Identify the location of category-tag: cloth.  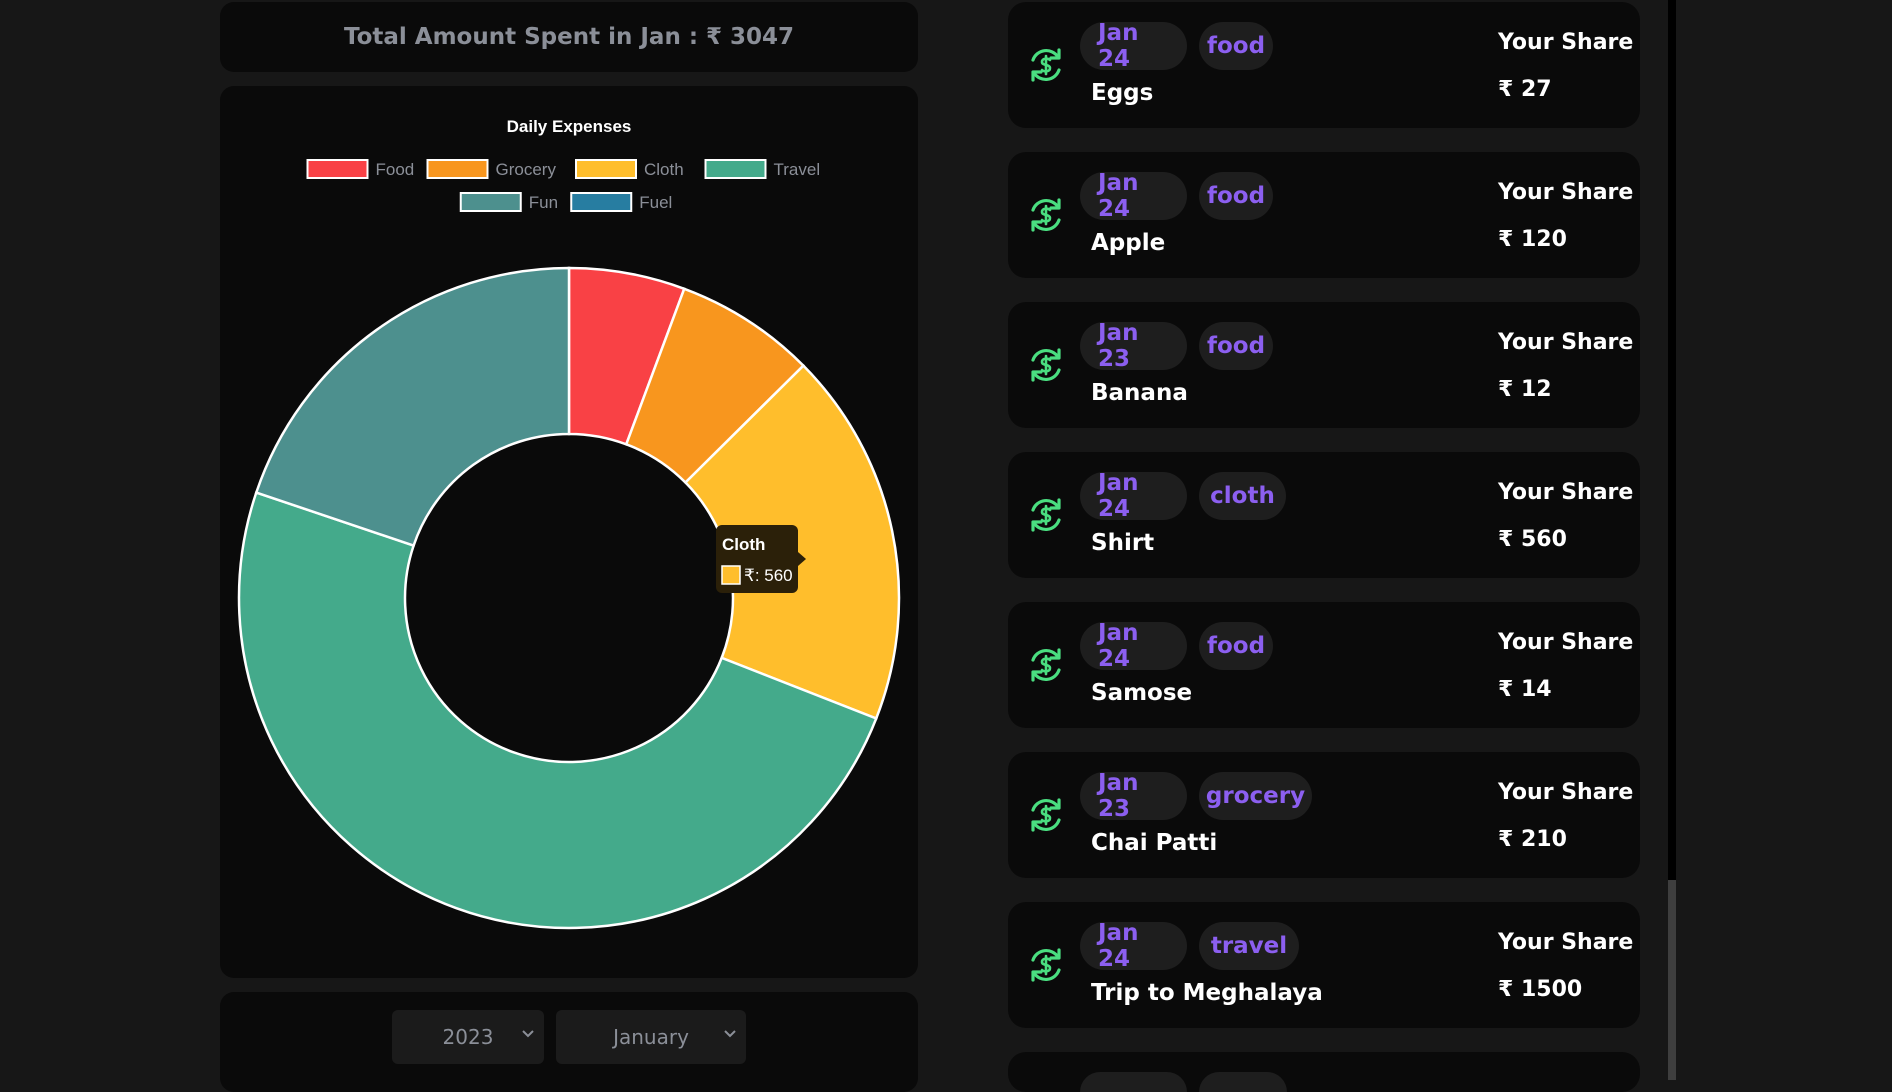
(1242, 496).